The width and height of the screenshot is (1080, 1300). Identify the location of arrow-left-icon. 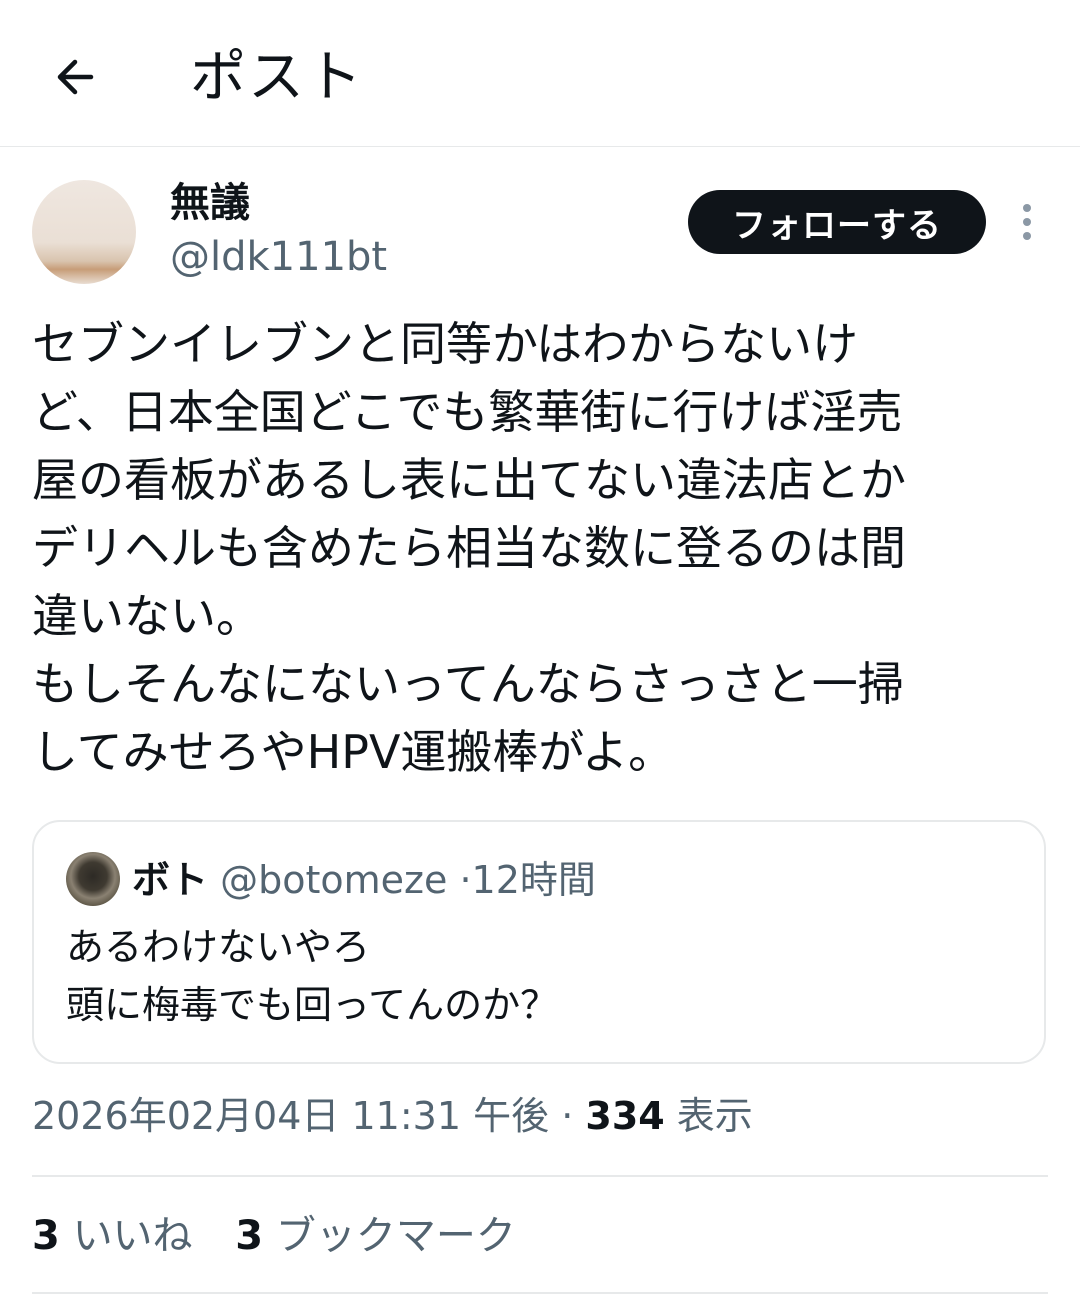
(75, 77).